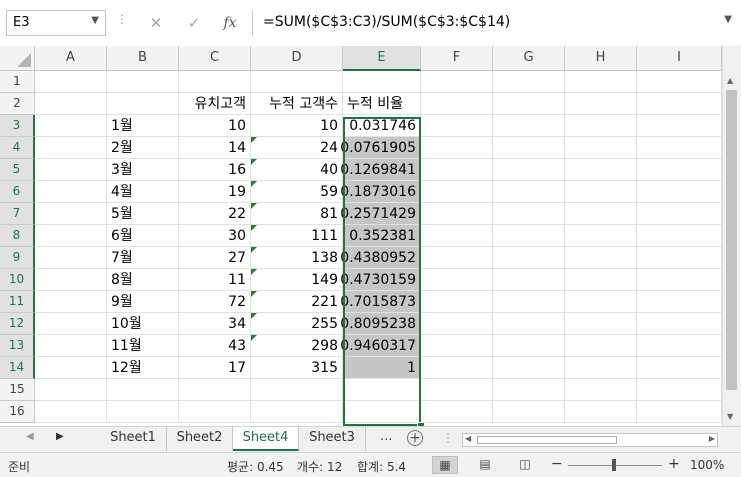 This screenshot has width=741, height=477. What do you see at coordinates (71, 82) in the screenshot?
I see `cell-a1` at bounding box center [71, 82].